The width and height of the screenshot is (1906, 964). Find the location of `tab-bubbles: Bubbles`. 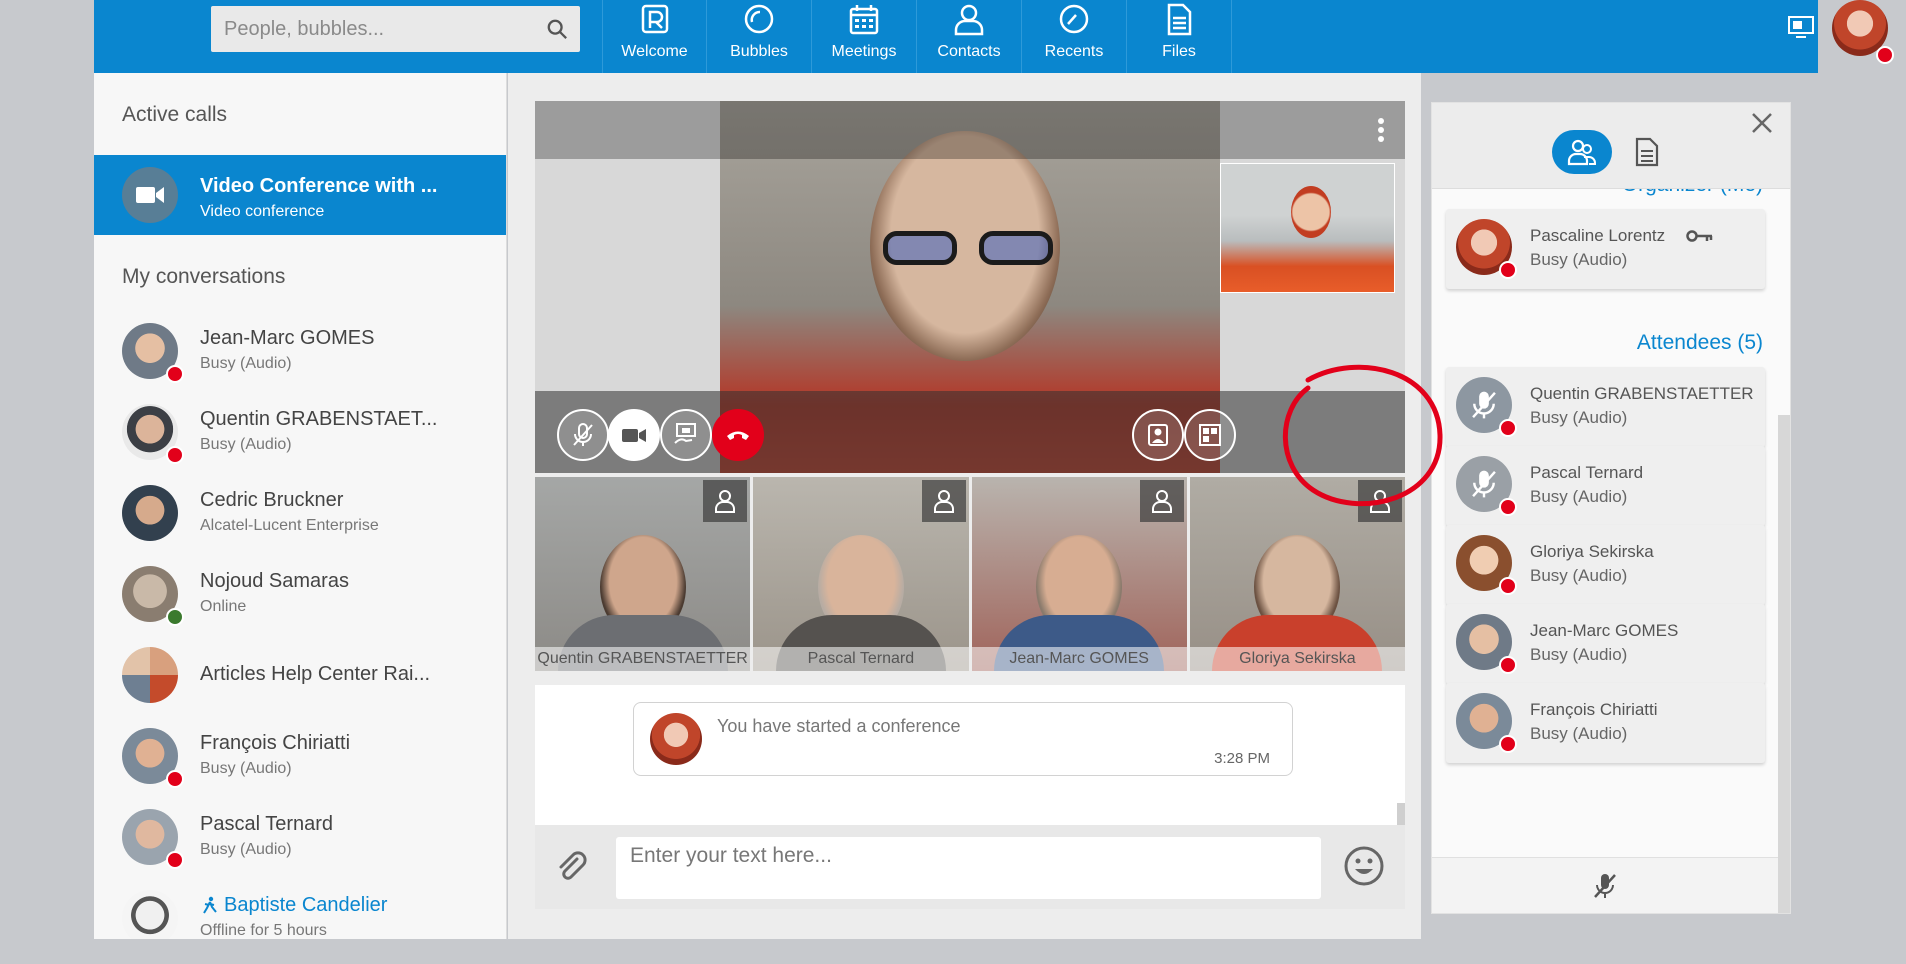

tab-bubbles: Bubbles is located at coordinates (759, 36).